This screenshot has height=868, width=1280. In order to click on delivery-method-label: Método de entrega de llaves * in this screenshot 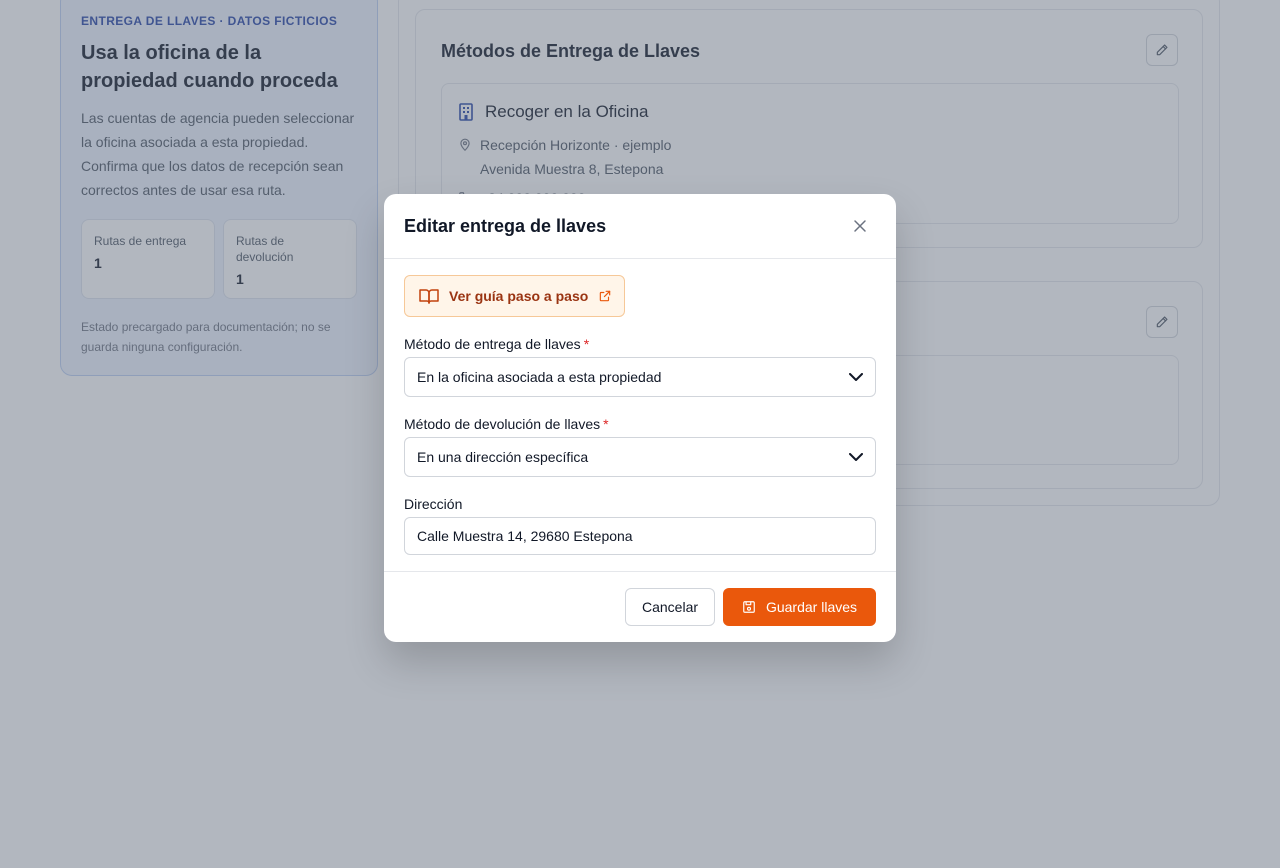, I will do `click(496, 344)`.